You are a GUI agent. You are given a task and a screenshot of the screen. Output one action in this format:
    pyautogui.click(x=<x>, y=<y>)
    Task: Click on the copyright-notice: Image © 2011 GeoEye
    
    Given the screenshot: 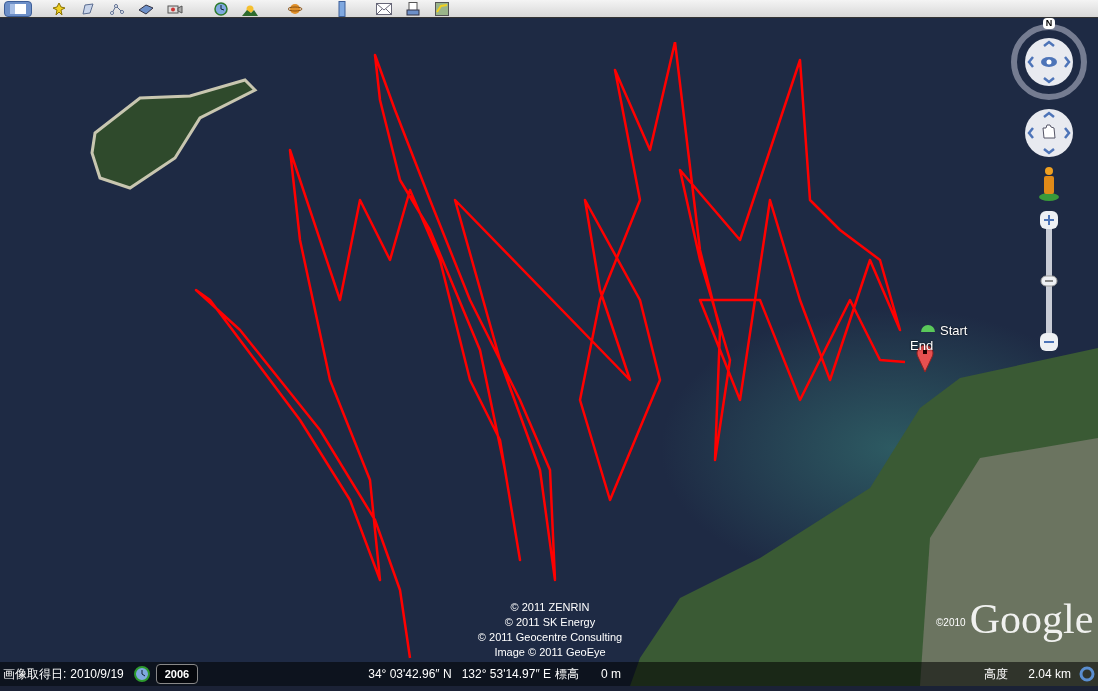 What is the action you would take?
    pyautogui.click(x=550, y=652)
    